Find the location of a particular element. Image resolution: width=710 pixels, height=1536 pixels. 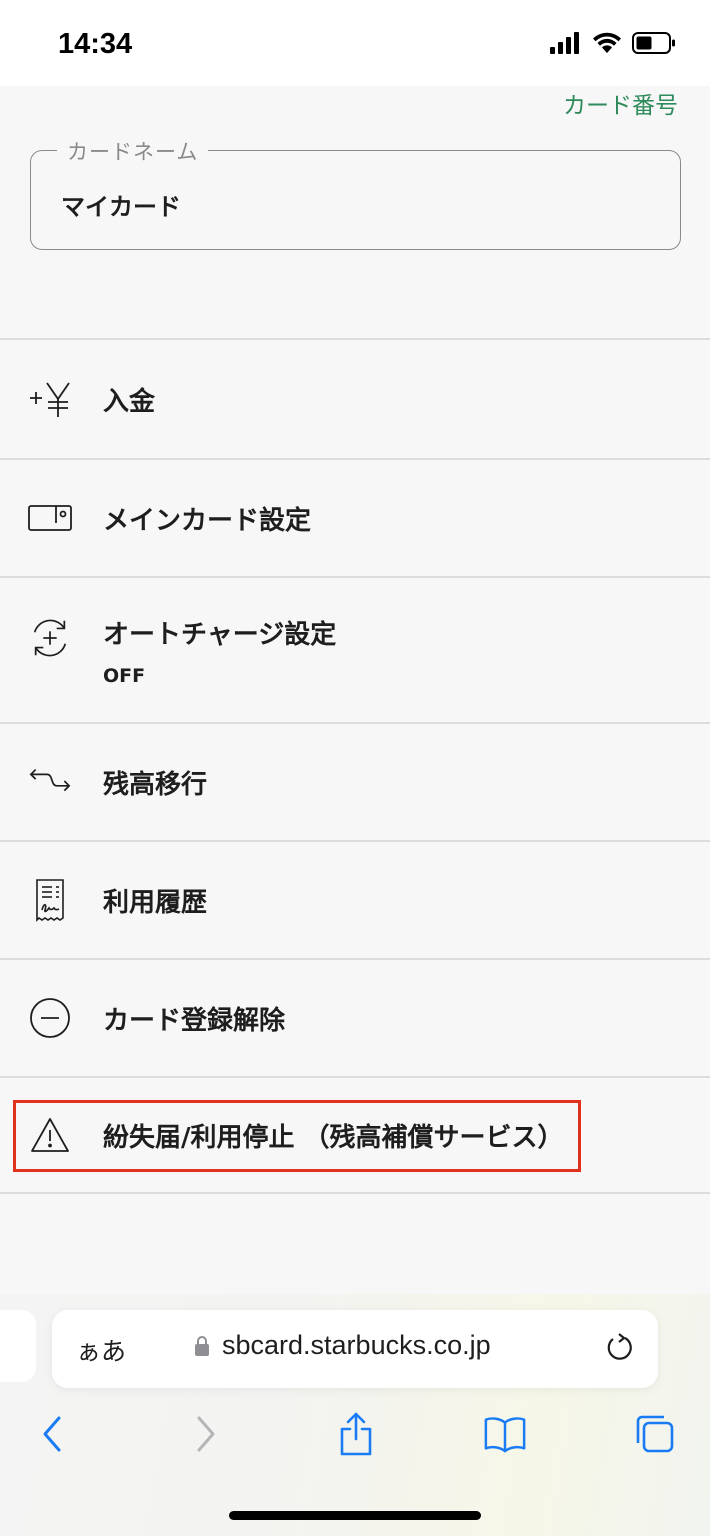

card-number-link: カード番号 is located at coordinates (620, 103).